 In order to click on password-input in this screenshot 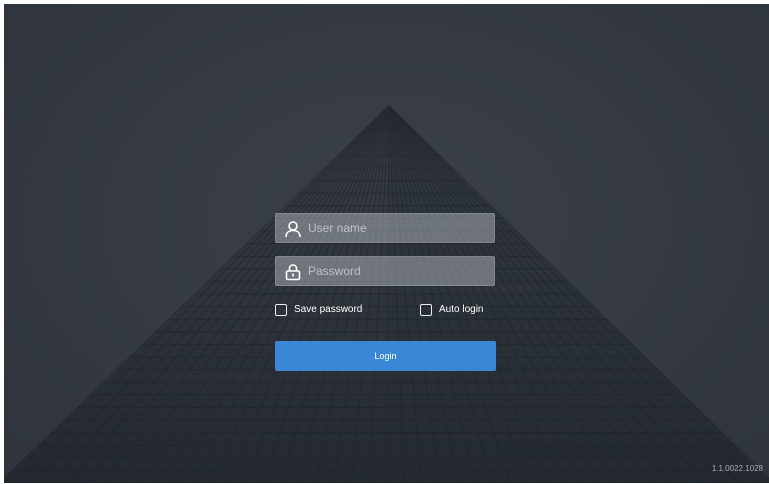, I will do `click(398, 271)`.